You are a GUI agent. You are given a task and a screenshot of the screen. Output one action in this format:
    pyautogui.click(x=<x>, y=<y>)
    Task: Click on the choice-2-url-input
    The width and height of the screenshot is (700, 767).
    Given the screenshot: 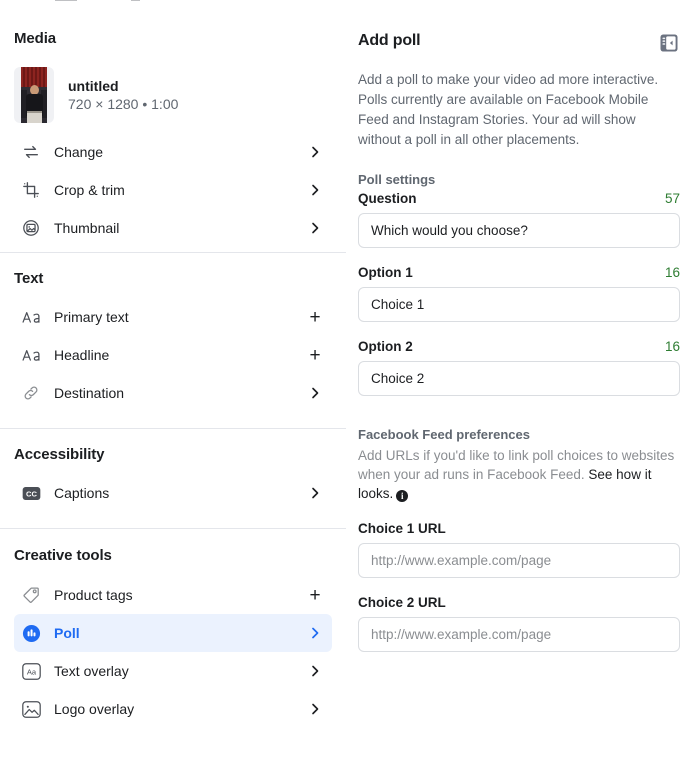 What is the action you would take?
    pyautogui.click(x=519, y=634)
    